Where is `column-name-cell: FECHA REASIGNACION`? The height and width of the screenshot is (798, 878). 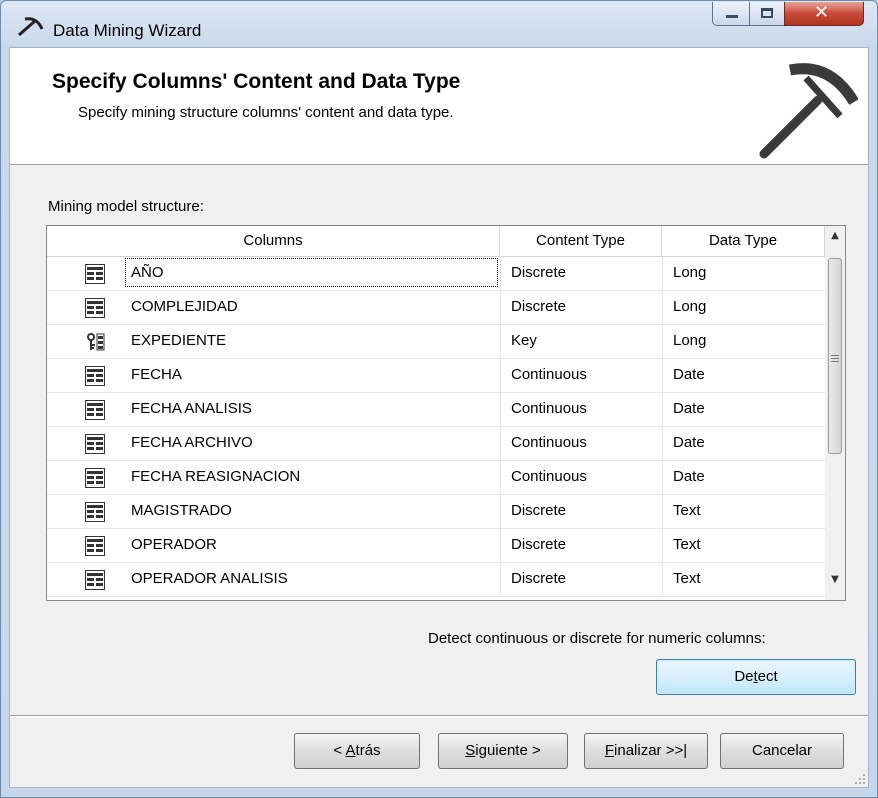
column-name-cell: FECHA REASIGNACION is located at coordinates (215, 477).